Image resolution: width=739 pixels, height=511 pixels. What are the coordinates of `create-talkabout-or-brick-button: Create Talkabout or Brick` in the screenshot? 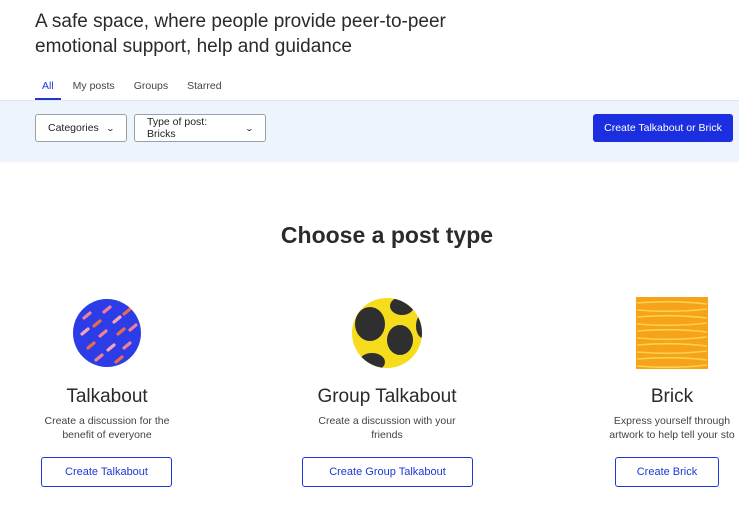 It's located at (663, 128).